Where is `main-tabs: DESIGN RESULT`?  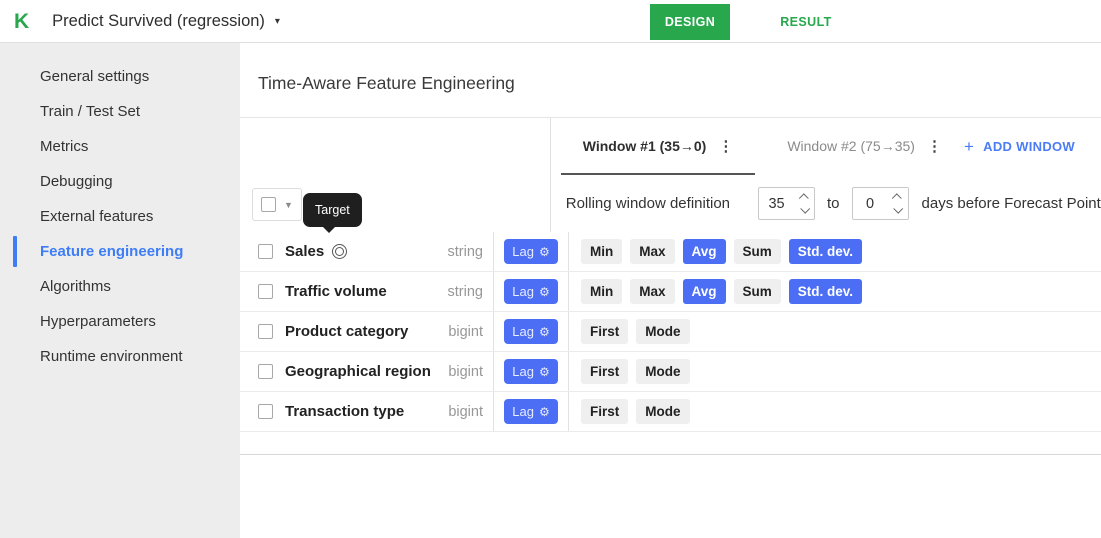
main-tabs: DESIGN RESULT is located at coordinates (748, 21).